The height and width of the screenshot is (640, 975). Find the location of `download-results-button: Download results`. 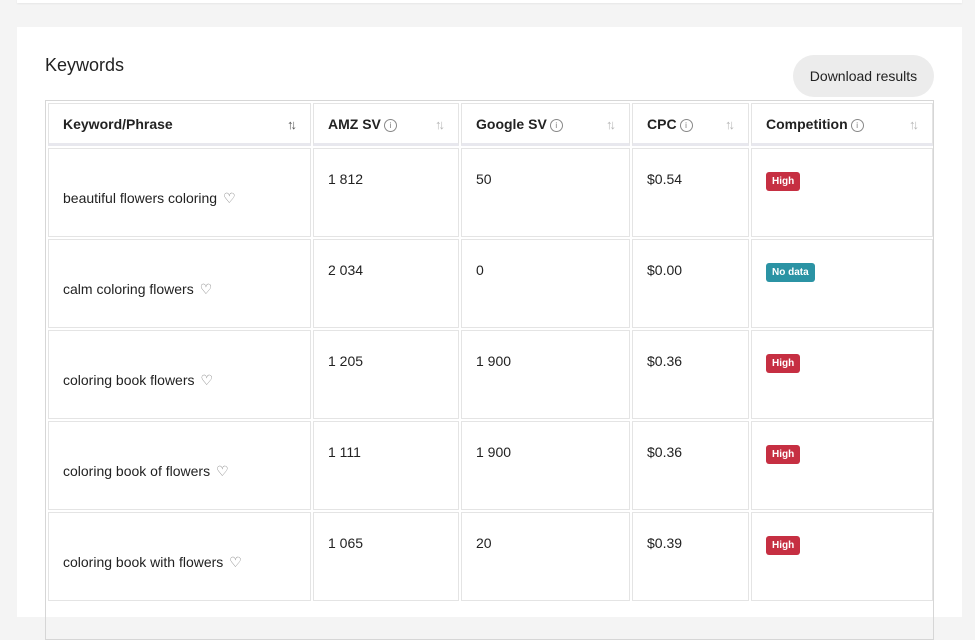

download-results-button: Download results is located at coordinates (863, 76).